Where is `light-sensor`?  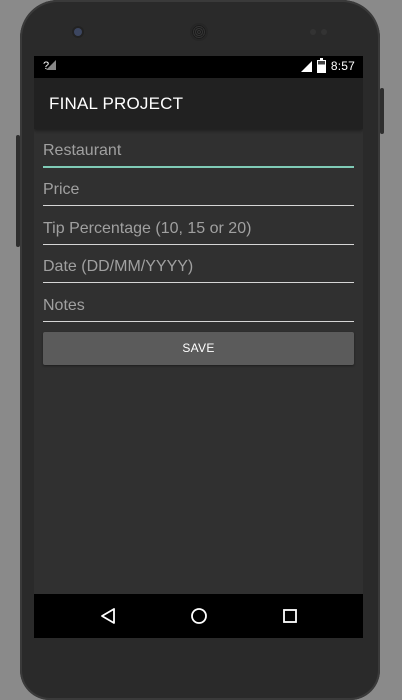
light-sensor is located at coordinates (324, 32).